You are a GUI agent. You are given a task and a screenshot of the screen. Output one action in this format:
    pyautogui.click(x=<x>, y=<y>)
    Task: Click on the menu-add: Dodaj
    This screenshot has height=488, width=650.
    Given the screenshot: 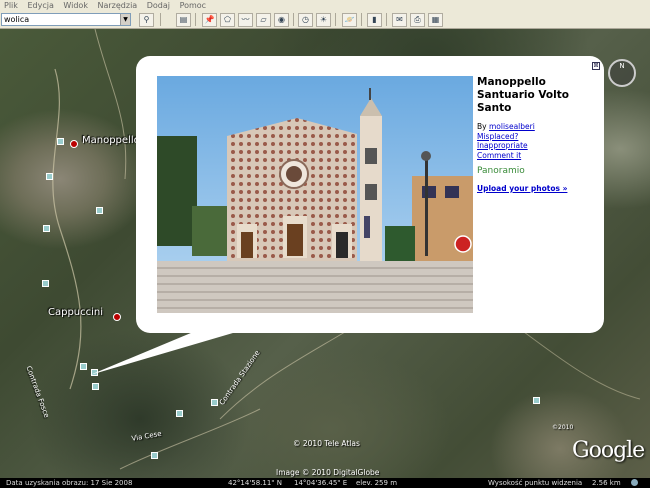 What is the action you would take?
    pyautogui.click(x=158, y=5)
    